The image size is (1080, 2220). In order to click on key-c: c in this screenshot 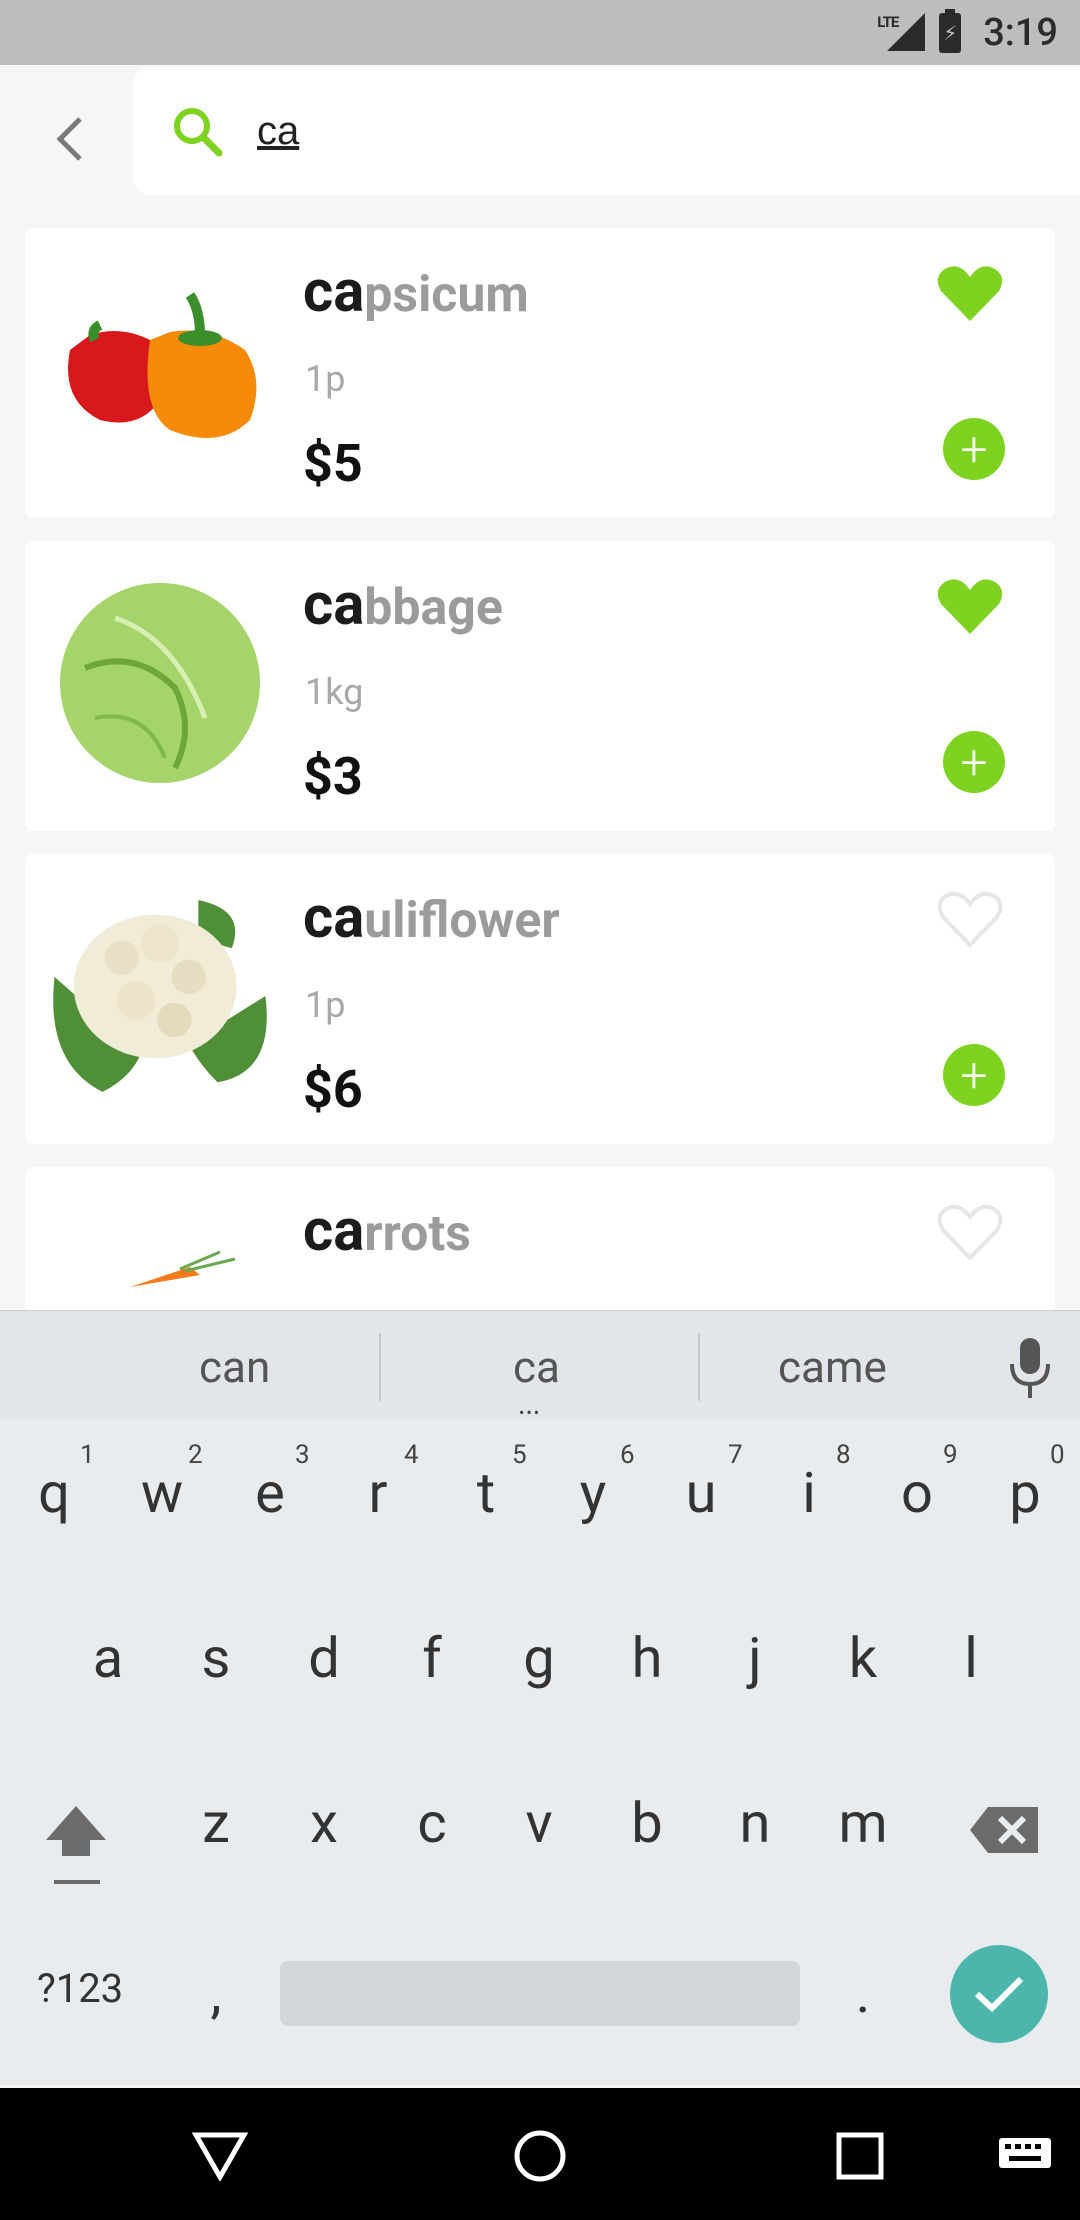, I will do `click(432, 1823)`.